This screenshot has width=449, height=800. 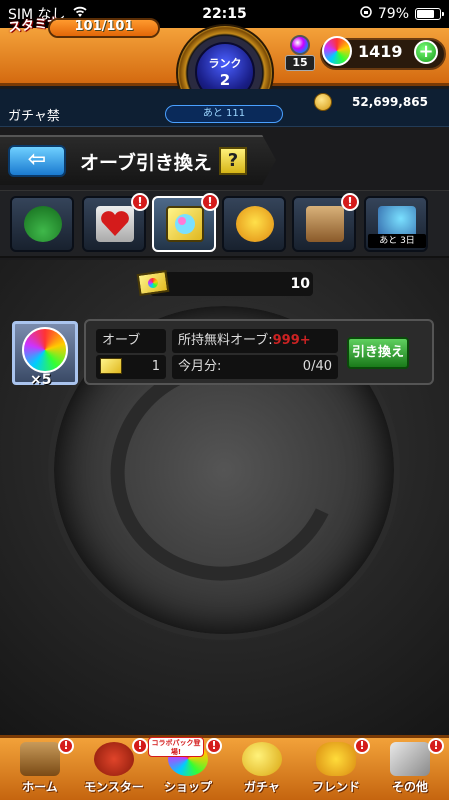 What do you see at coordinates (335, 787) in the screenshot?
I see `nav-label: フレンド` at bounding box center [335, 787].